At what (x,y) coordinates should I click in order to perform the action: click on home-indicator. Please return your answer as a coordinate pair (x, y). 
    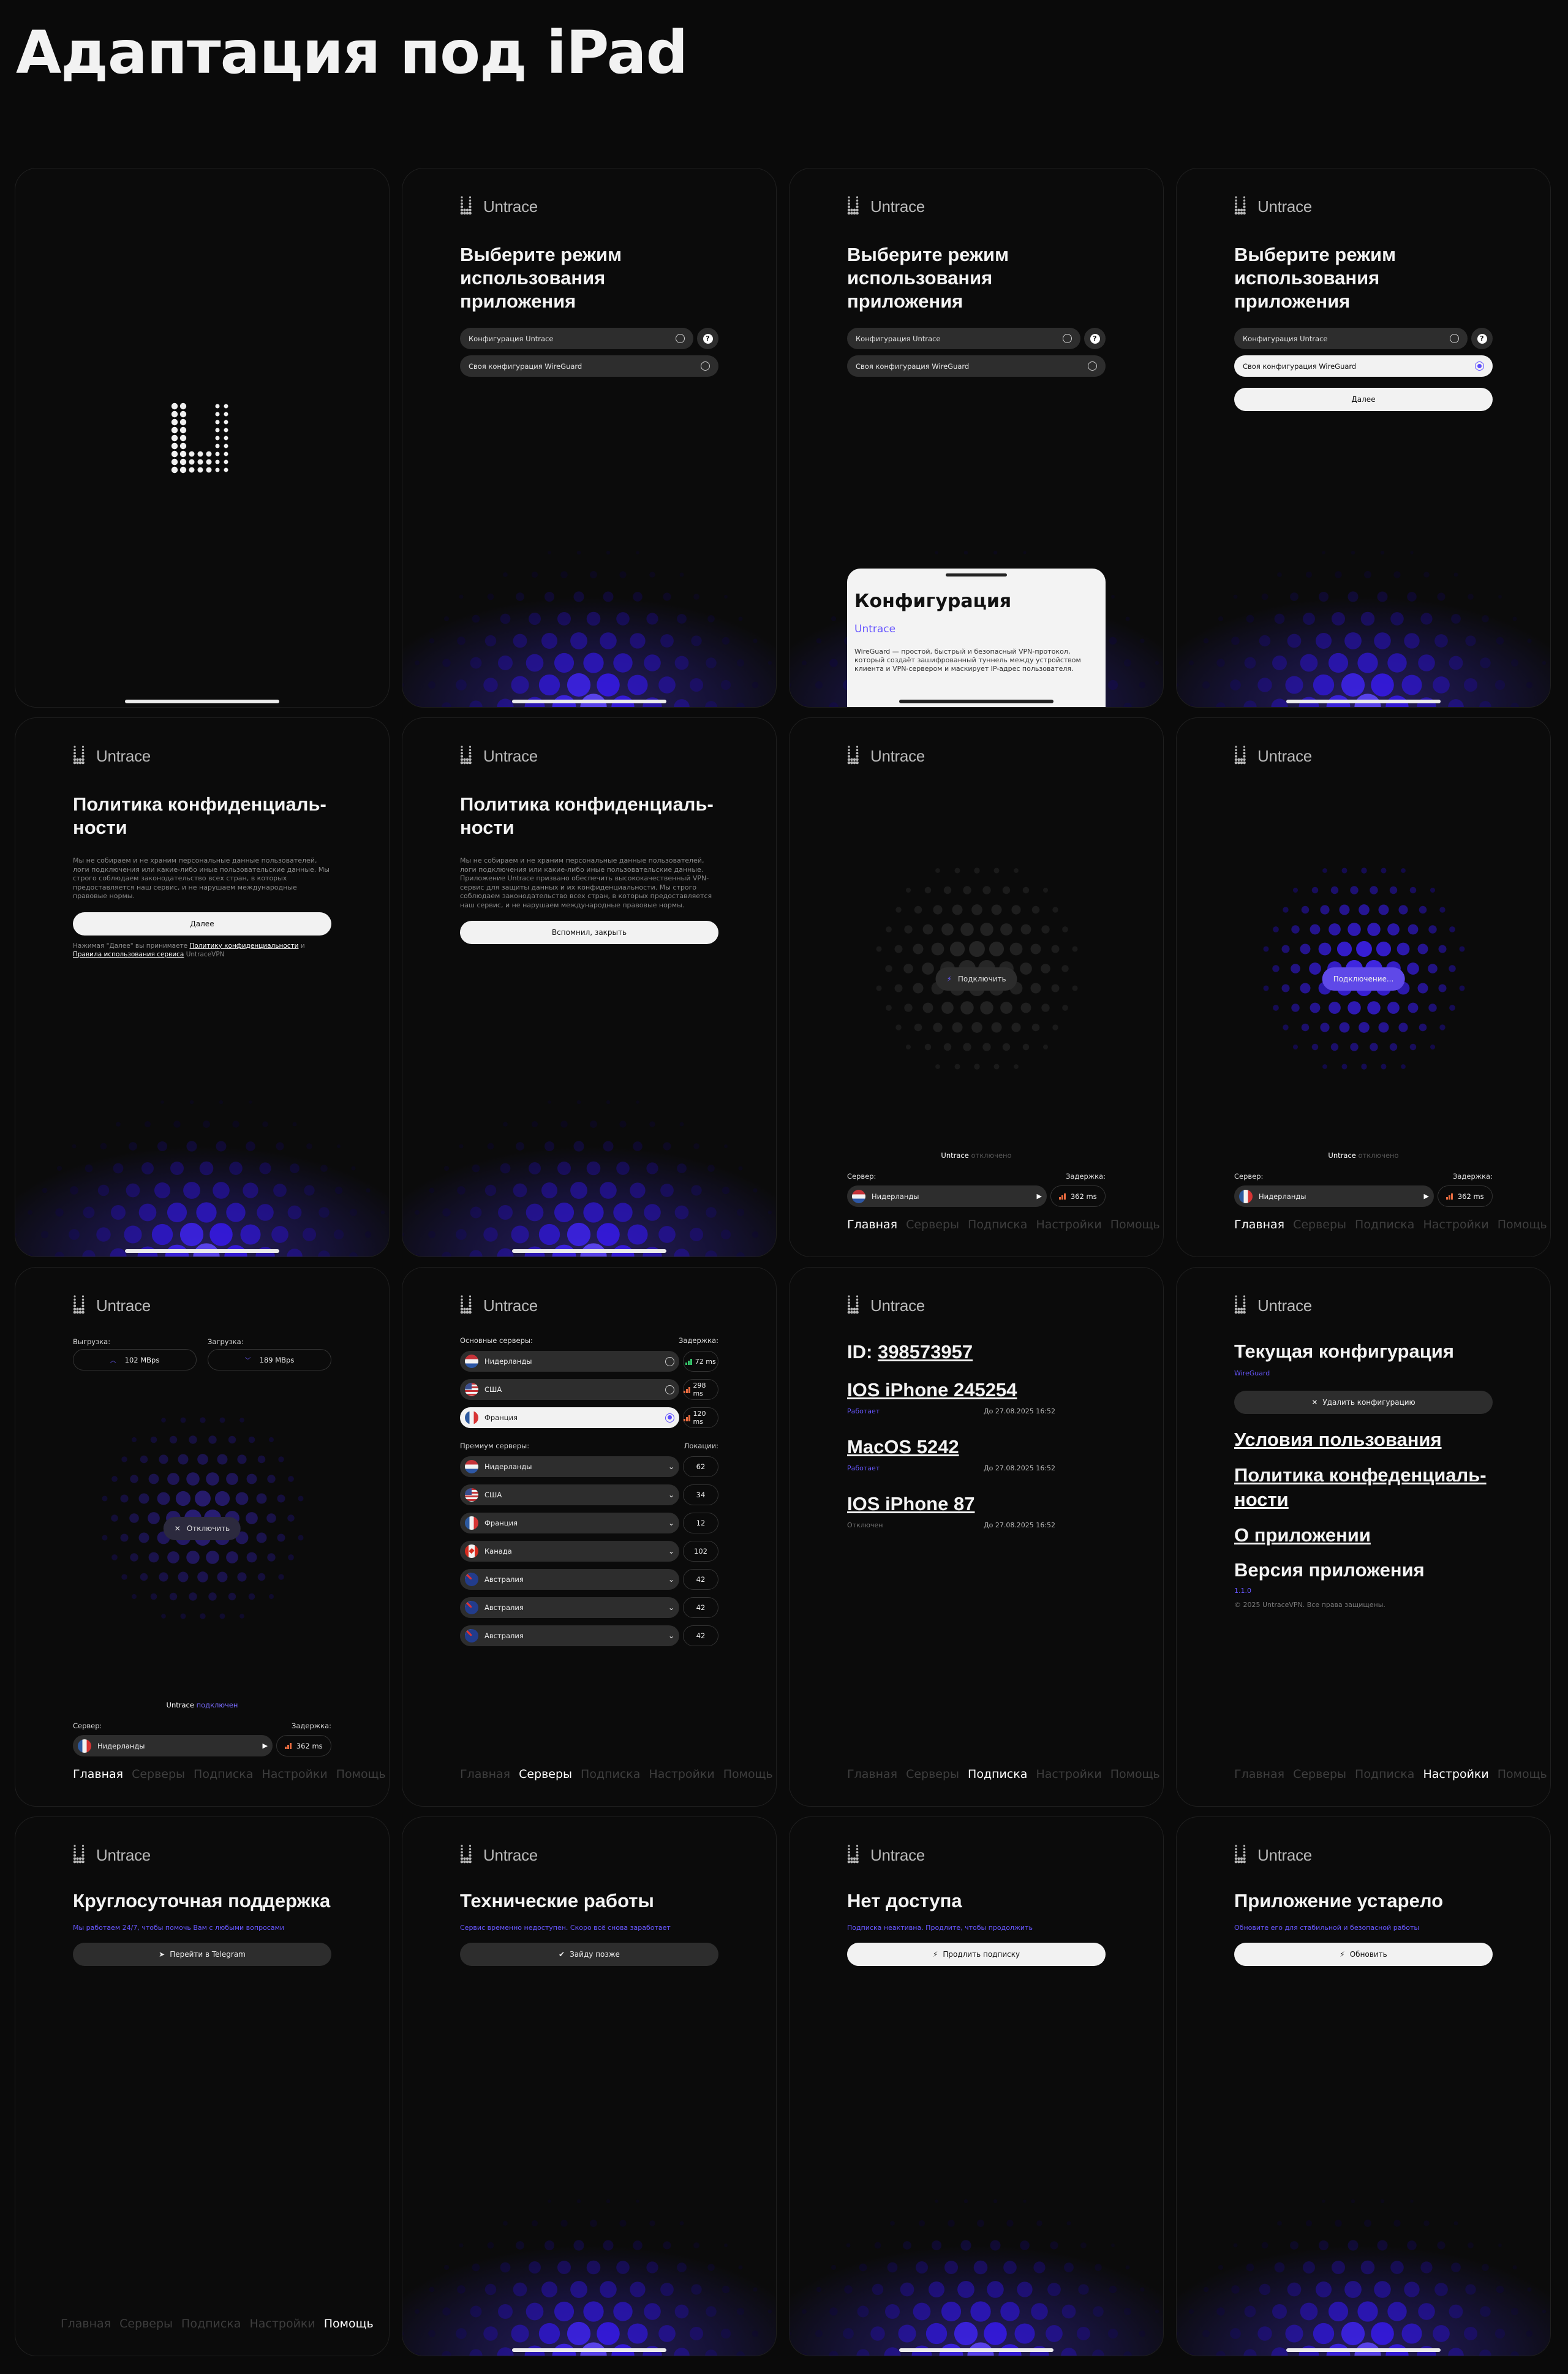
    Looking at the image, I should click on (202, 701).